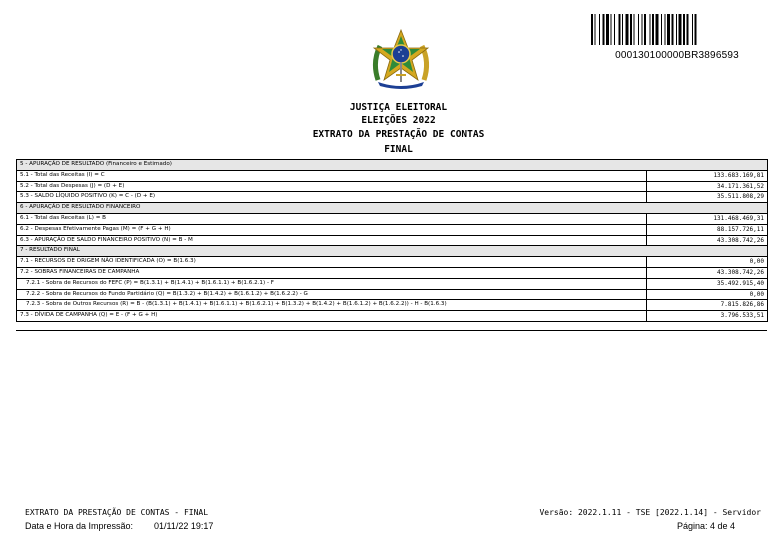 This screenshot has width=771, height=553. I want to click on footer-print-label: Data e Hora da Impressão:, so click(79, 526).